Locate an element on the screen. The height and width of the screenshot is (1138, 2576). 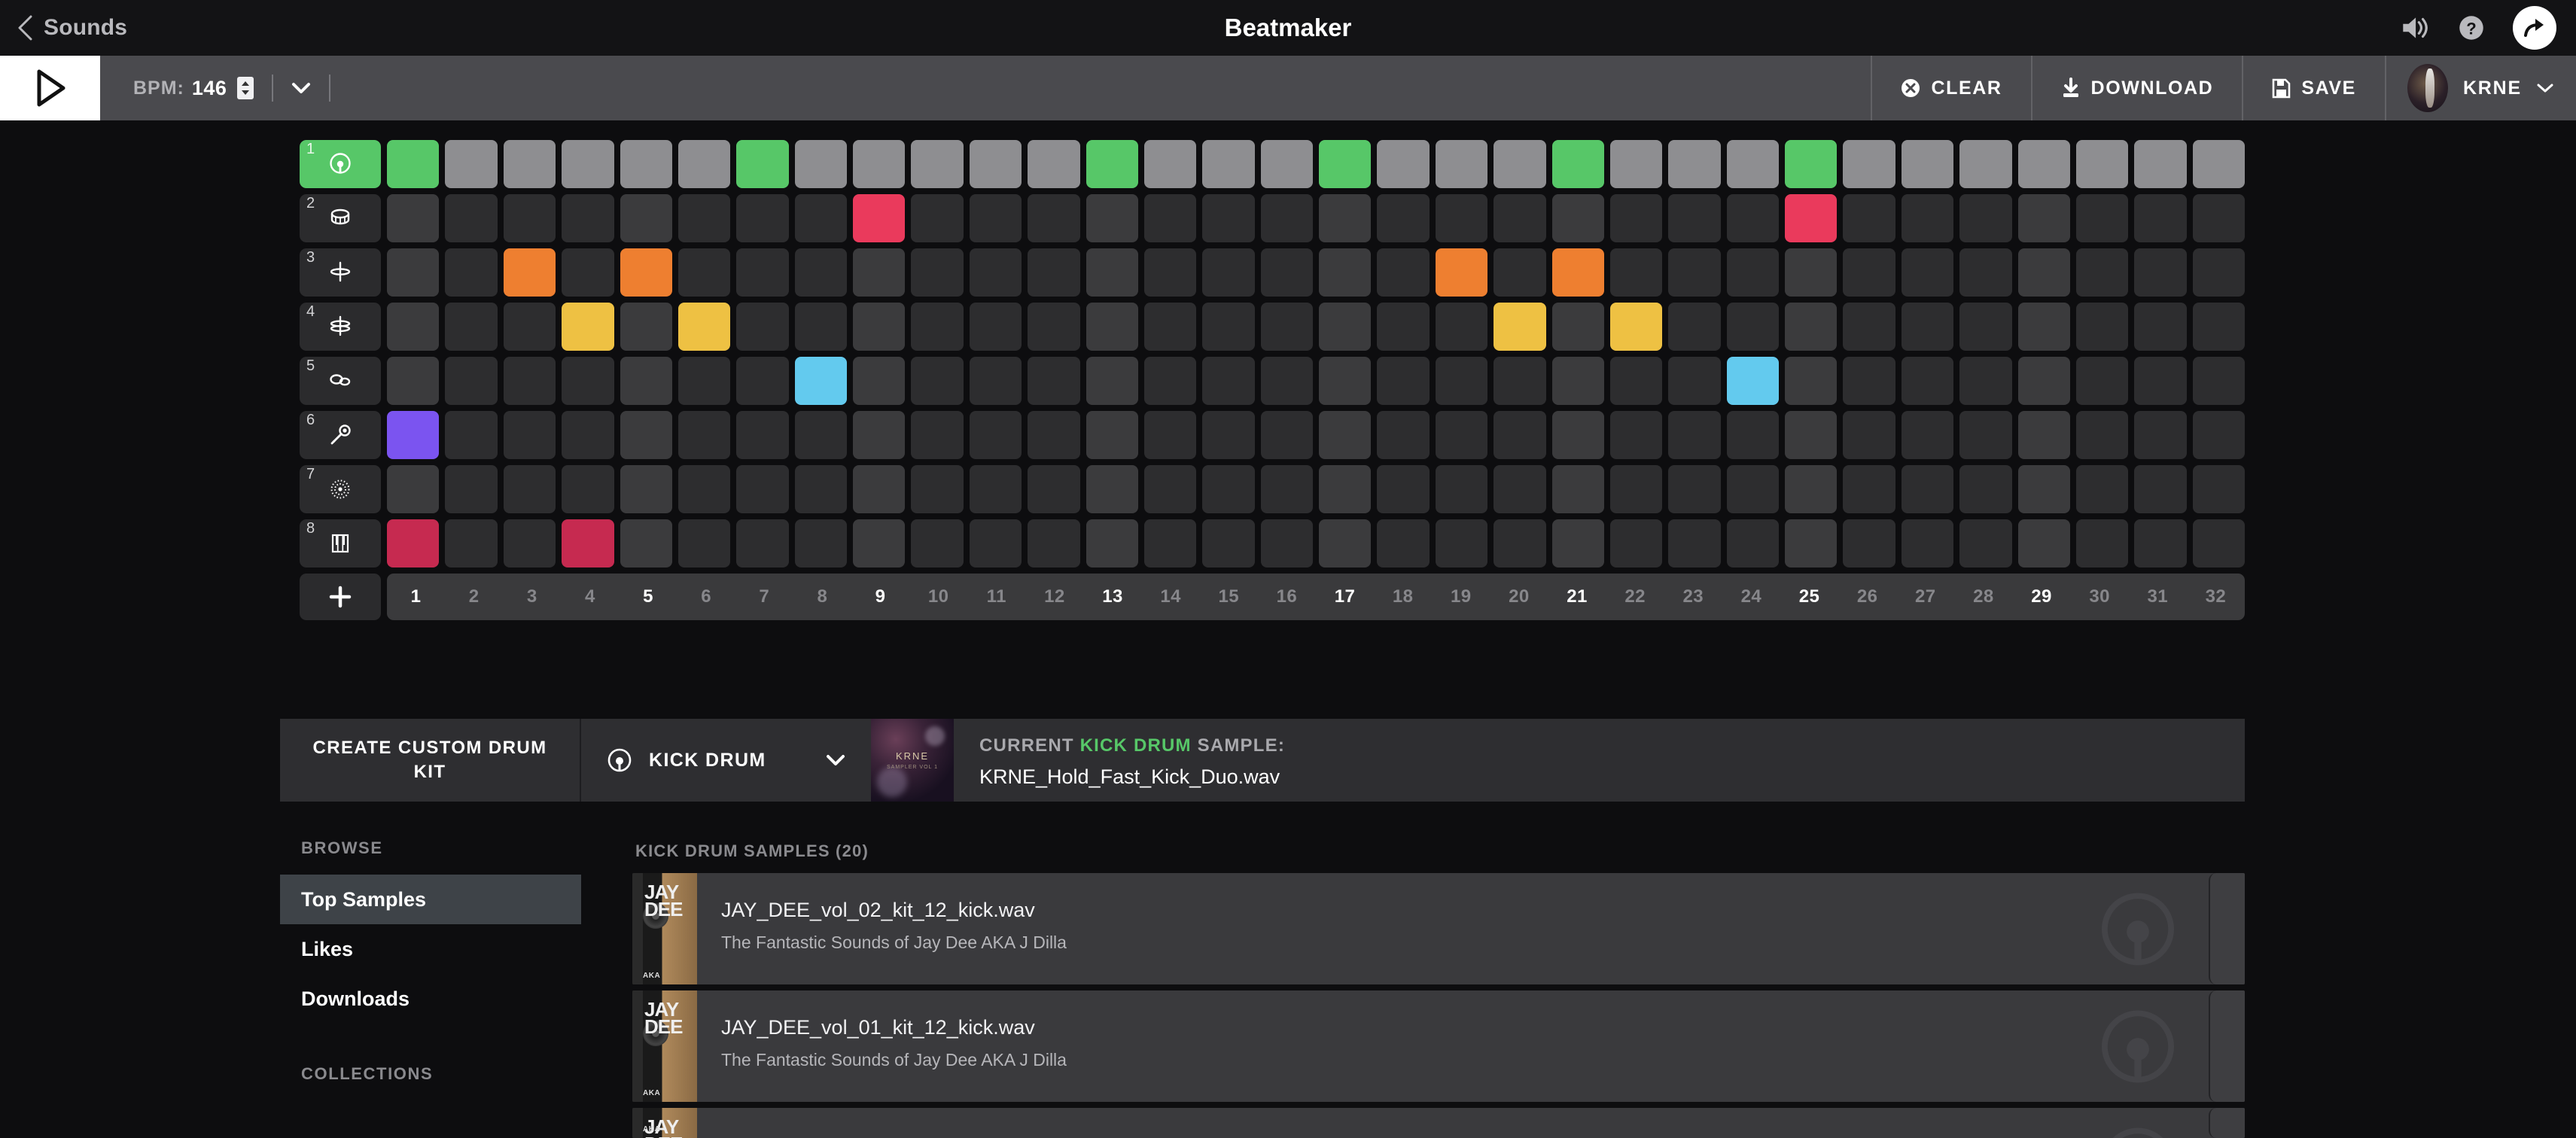
track-select-vocal: 6 is located at coordinates (341, 435).